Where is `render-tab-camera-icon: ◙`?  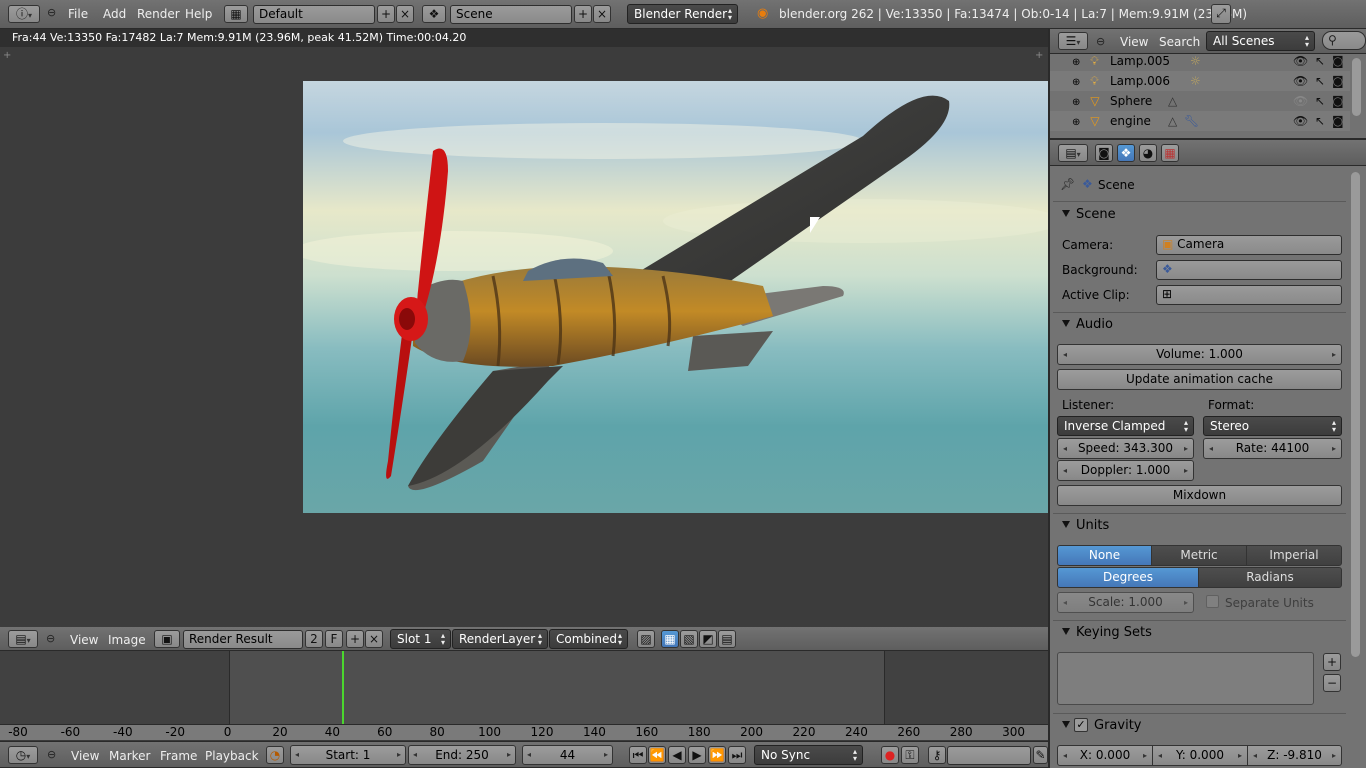 render-tab-camera-icon: ◙ is located at coordinates (1104, 153).